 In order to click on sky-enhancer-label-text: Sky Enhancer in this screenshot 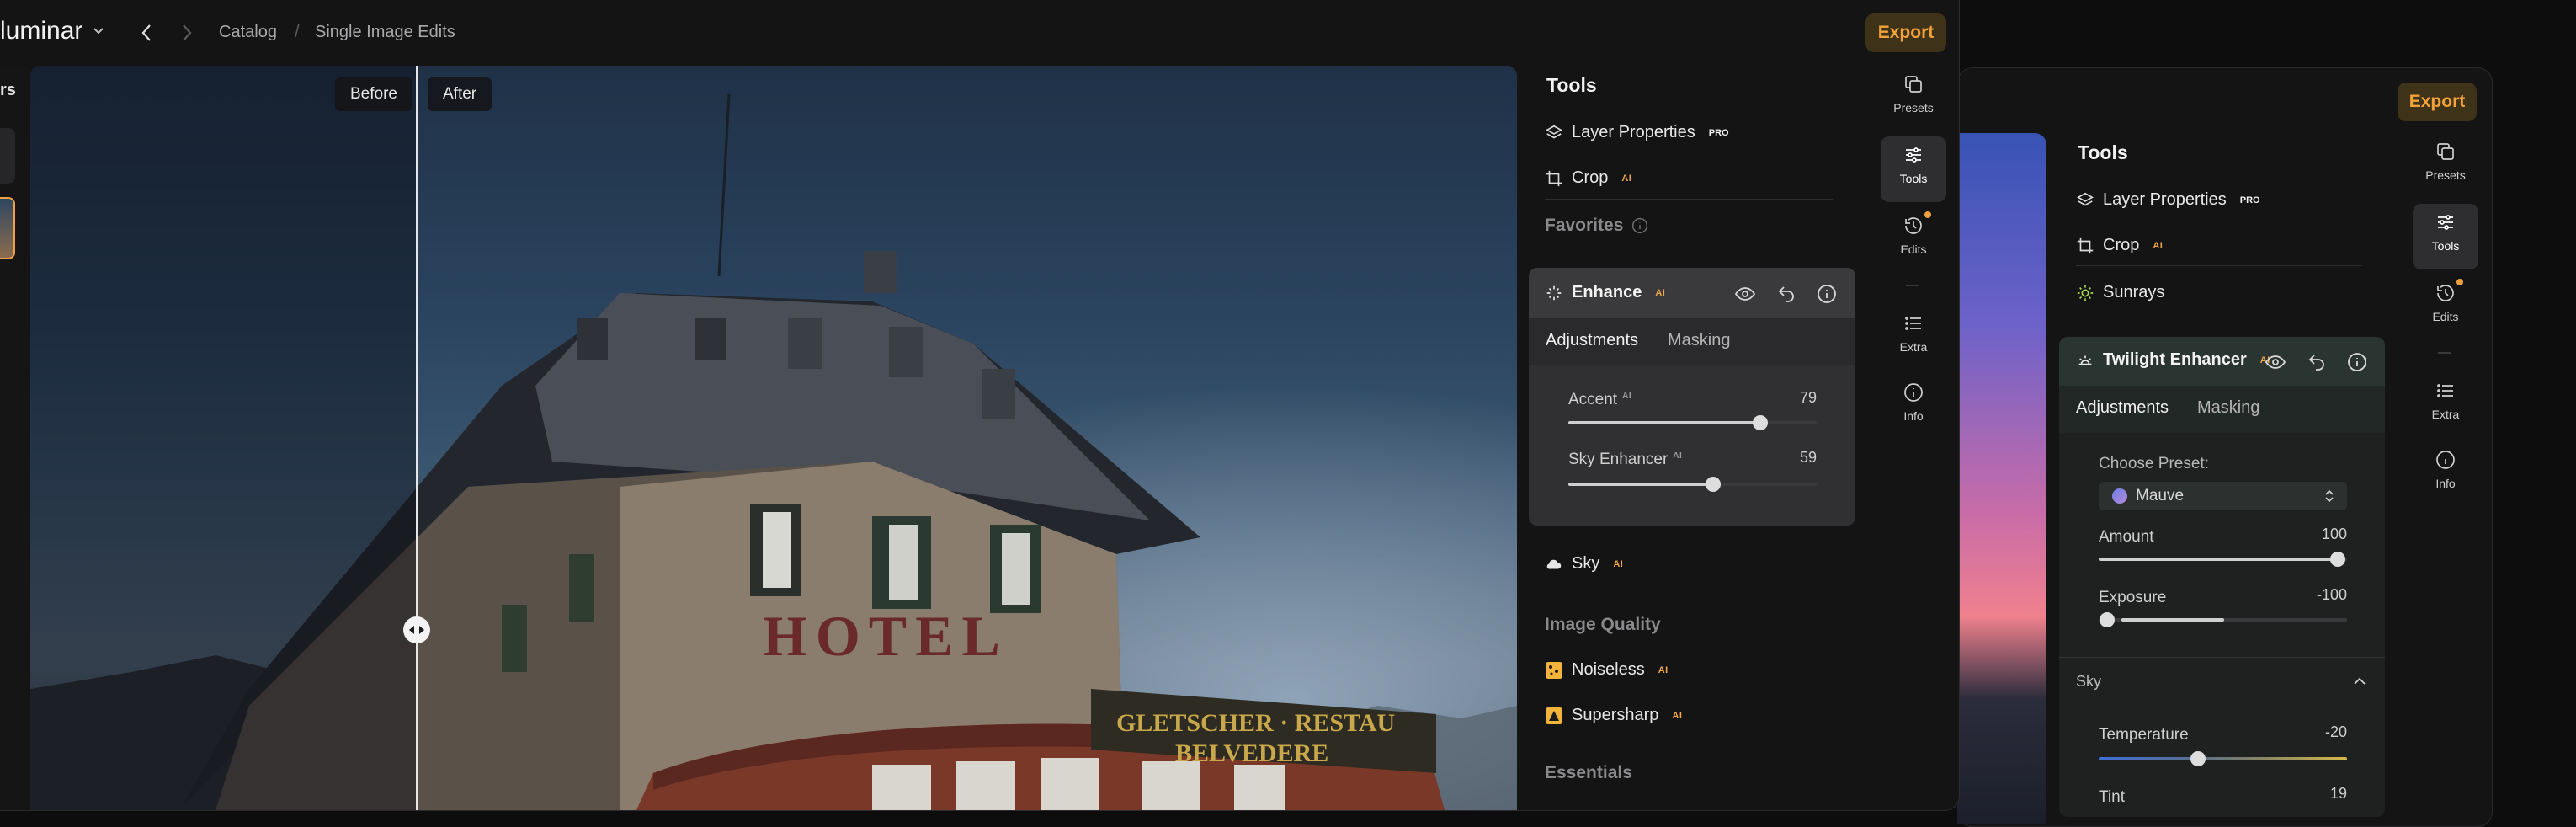, I will do `click(1618, 459)`.